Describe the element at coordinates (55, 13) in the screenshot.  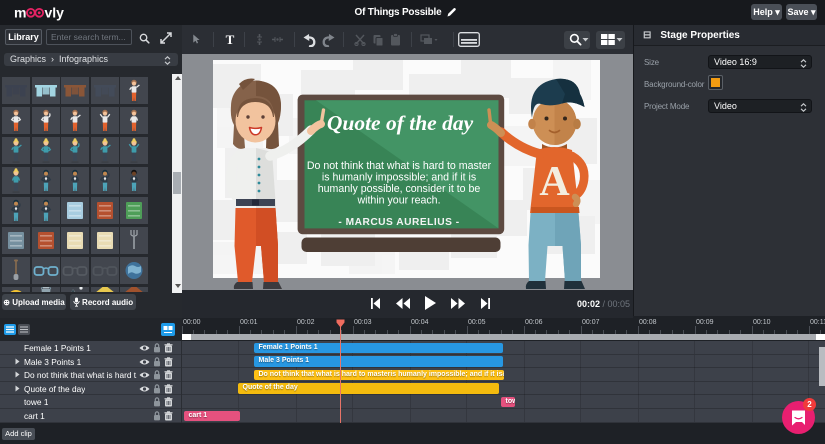
I see `svg-text: vly` at that location.